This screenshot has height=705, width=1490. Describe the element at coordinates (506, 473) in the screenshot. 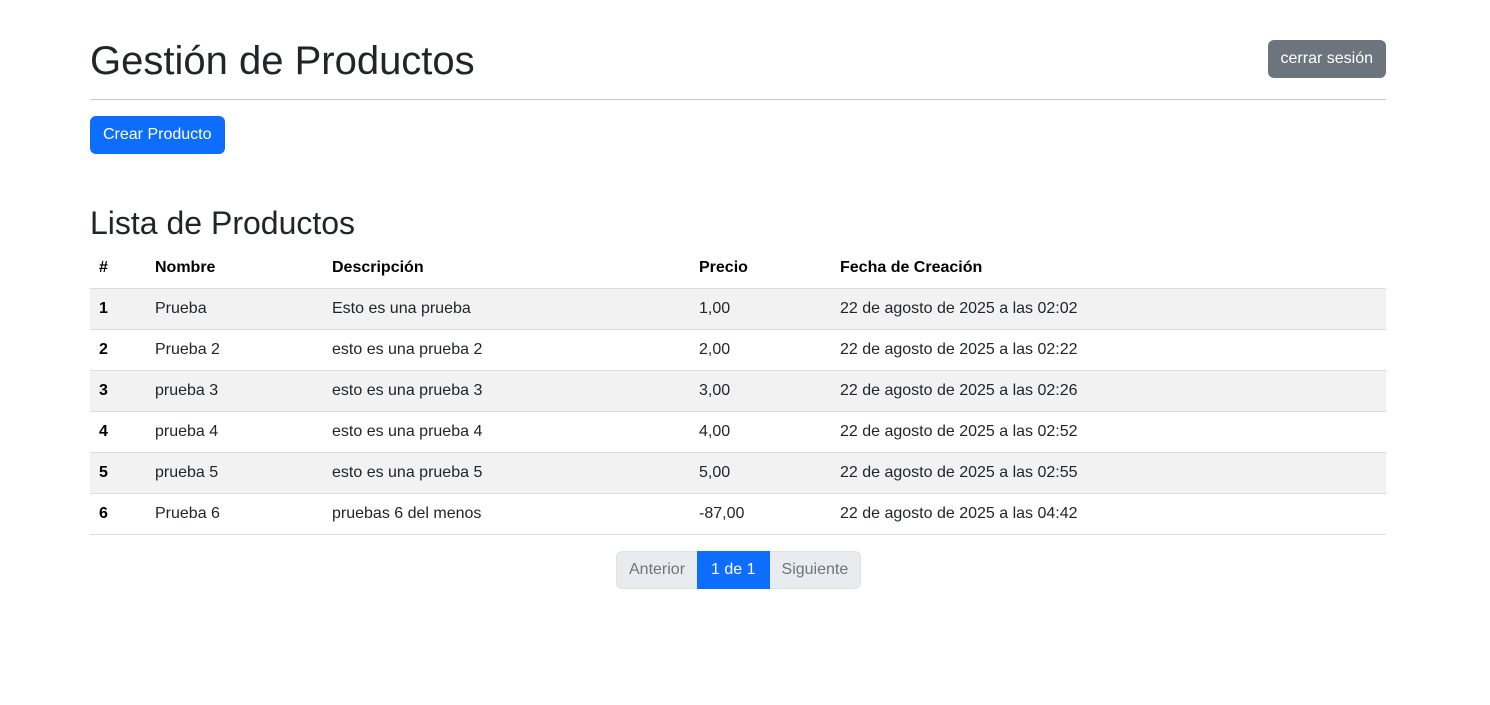

I see `row-description: esto es una prueba 5` at that location.